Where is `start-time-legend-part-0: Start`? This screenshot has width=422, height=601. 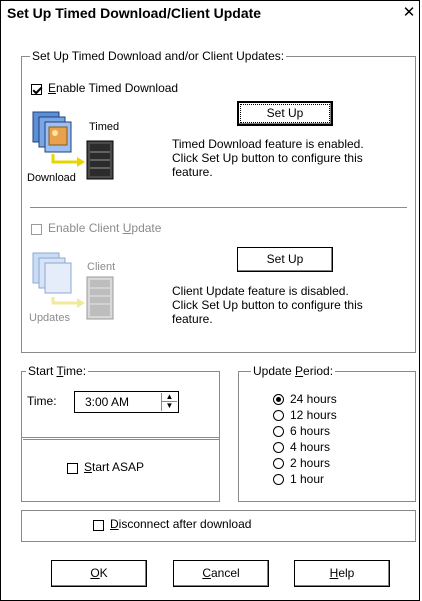 start-time-legend-part-0: Start is located at coordinates (42, 371).